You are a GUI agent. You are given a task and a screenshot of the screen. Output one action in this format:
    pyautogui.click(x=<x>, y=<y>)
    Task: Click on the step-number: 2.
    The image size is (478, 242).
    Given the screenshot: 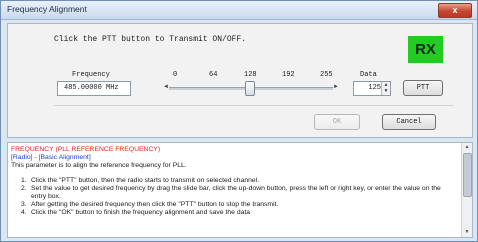 What is the action you would take?
    pyautogui.click(x=24, y=188)
    